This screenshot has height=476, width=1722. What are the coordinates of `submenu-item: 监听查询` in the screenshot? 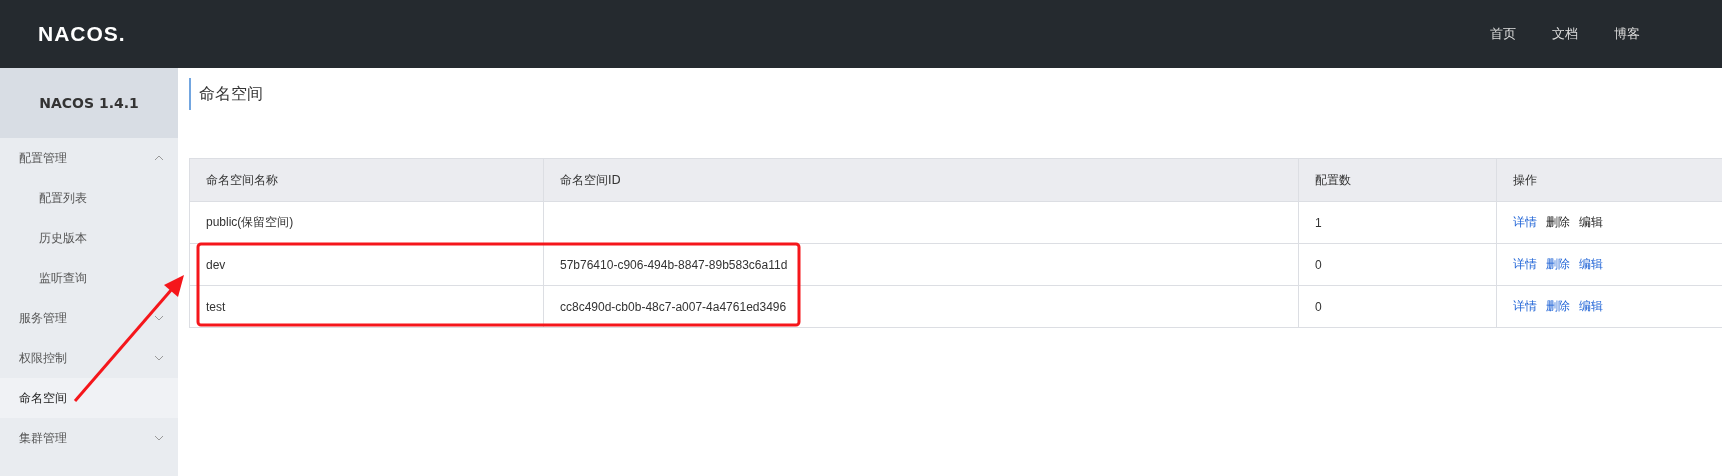 It's located at (89, 278).